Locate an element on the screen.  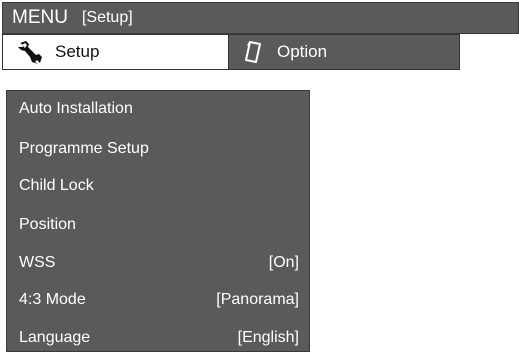
menu-item-label: Position is located at coordinates (47, 224).